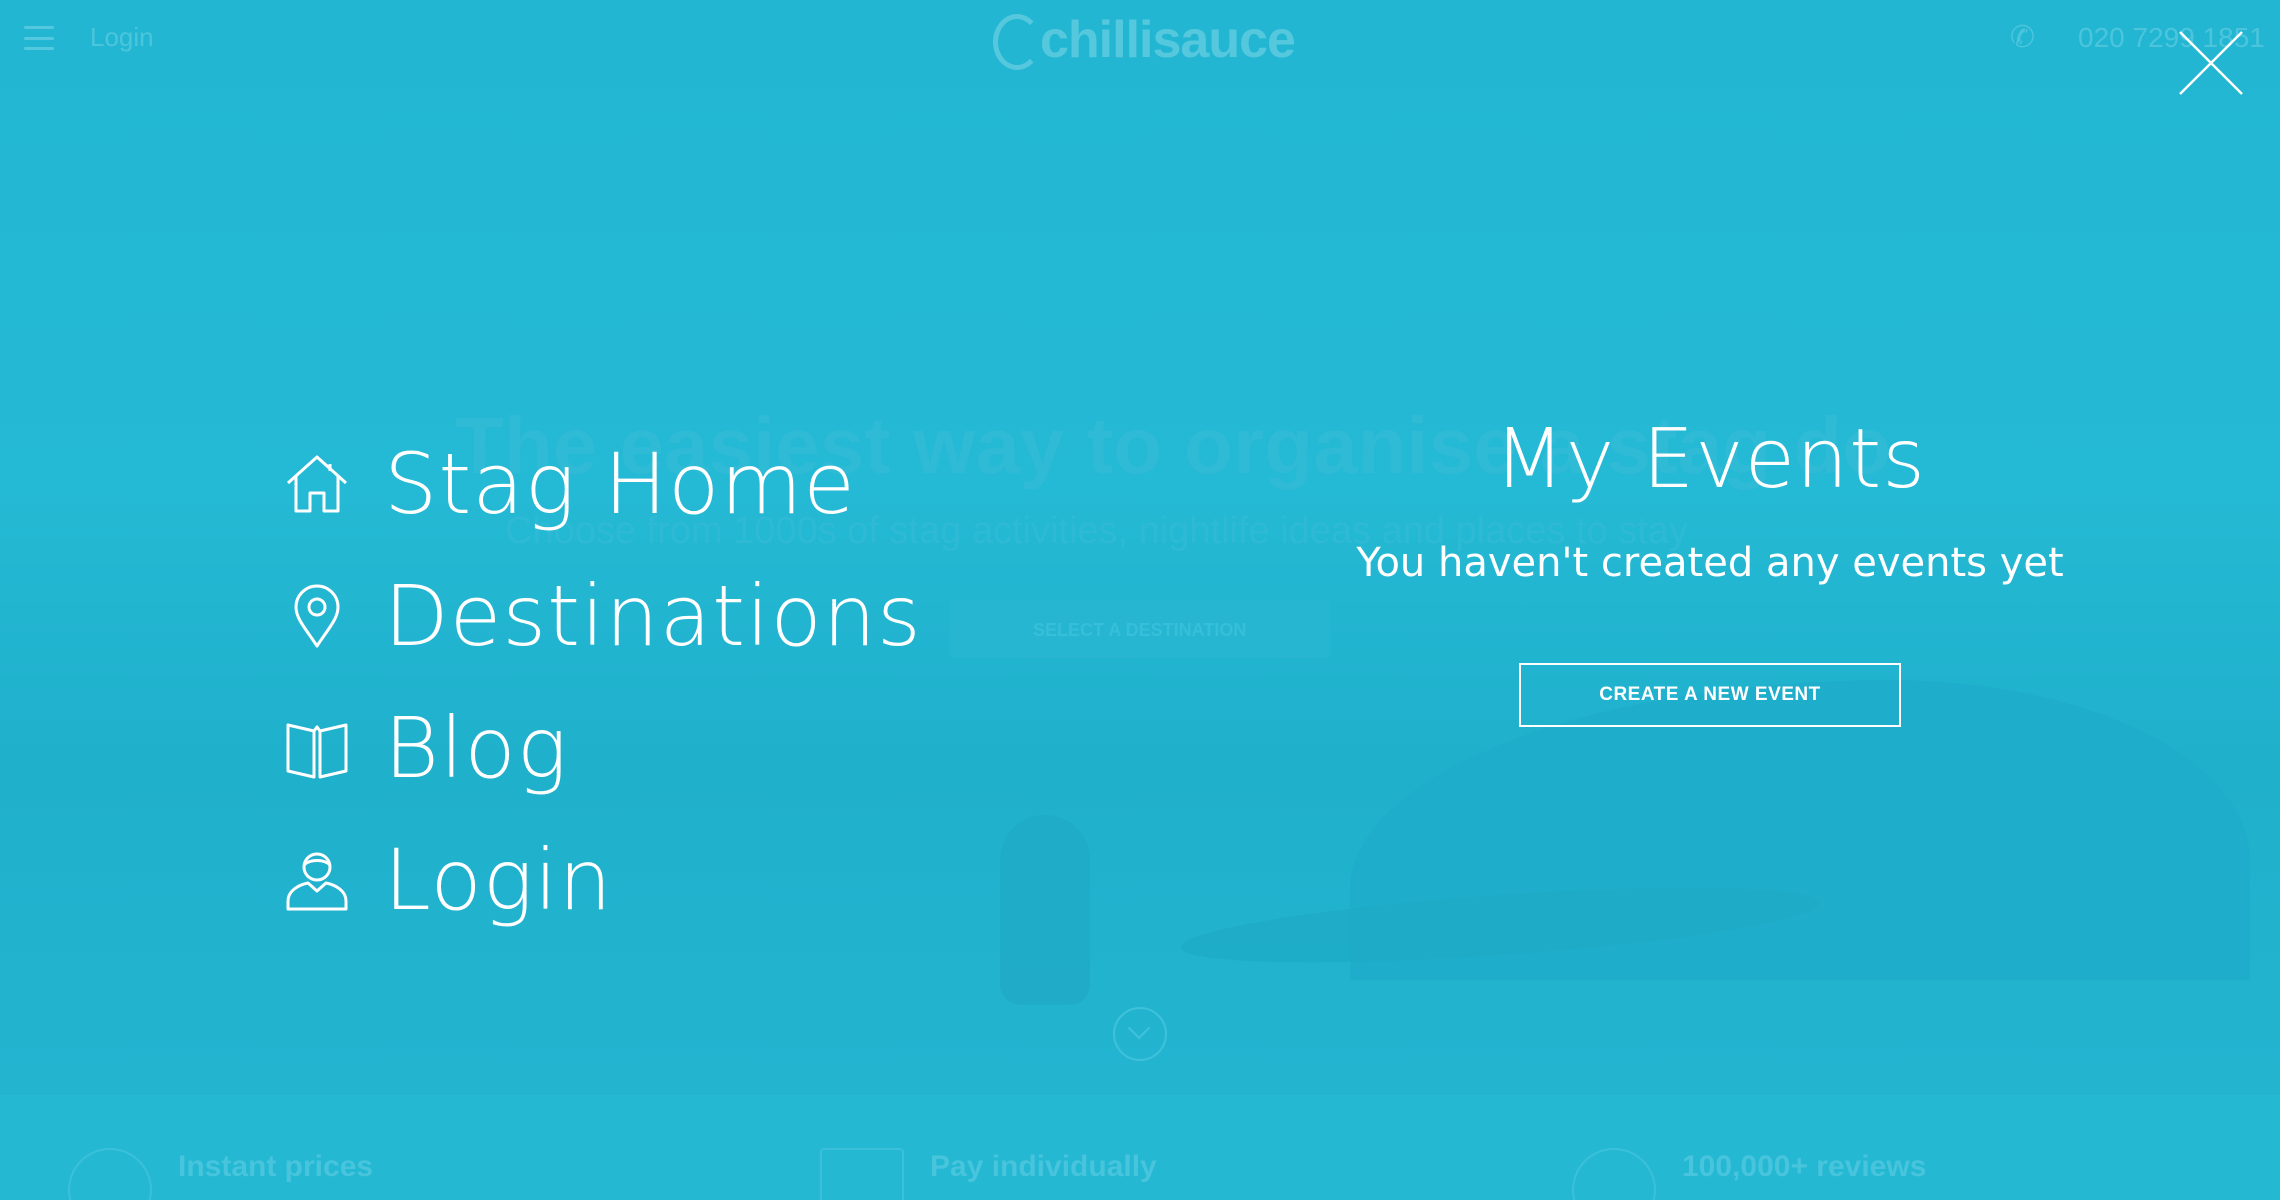 The width and height of the screenshot is (2280, 1200). I want to click on close-menu-button, so click(2211, 63).